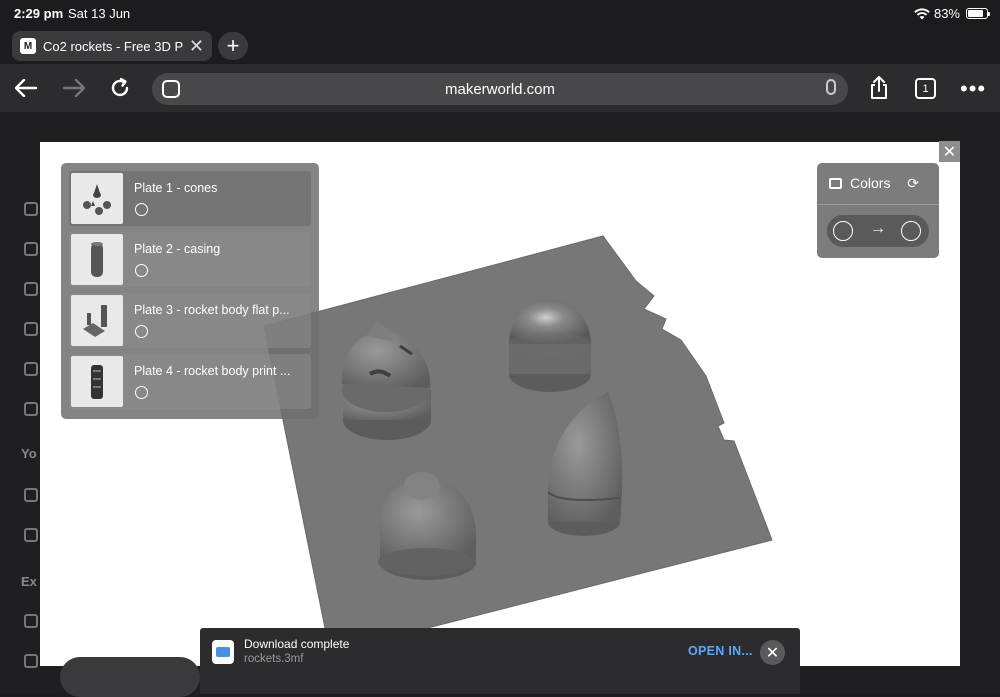 The width and height of the screenshot is (1000, 697). I want to click on tab-title: Co2 rockets - Free 3D P, so click(113, 46).